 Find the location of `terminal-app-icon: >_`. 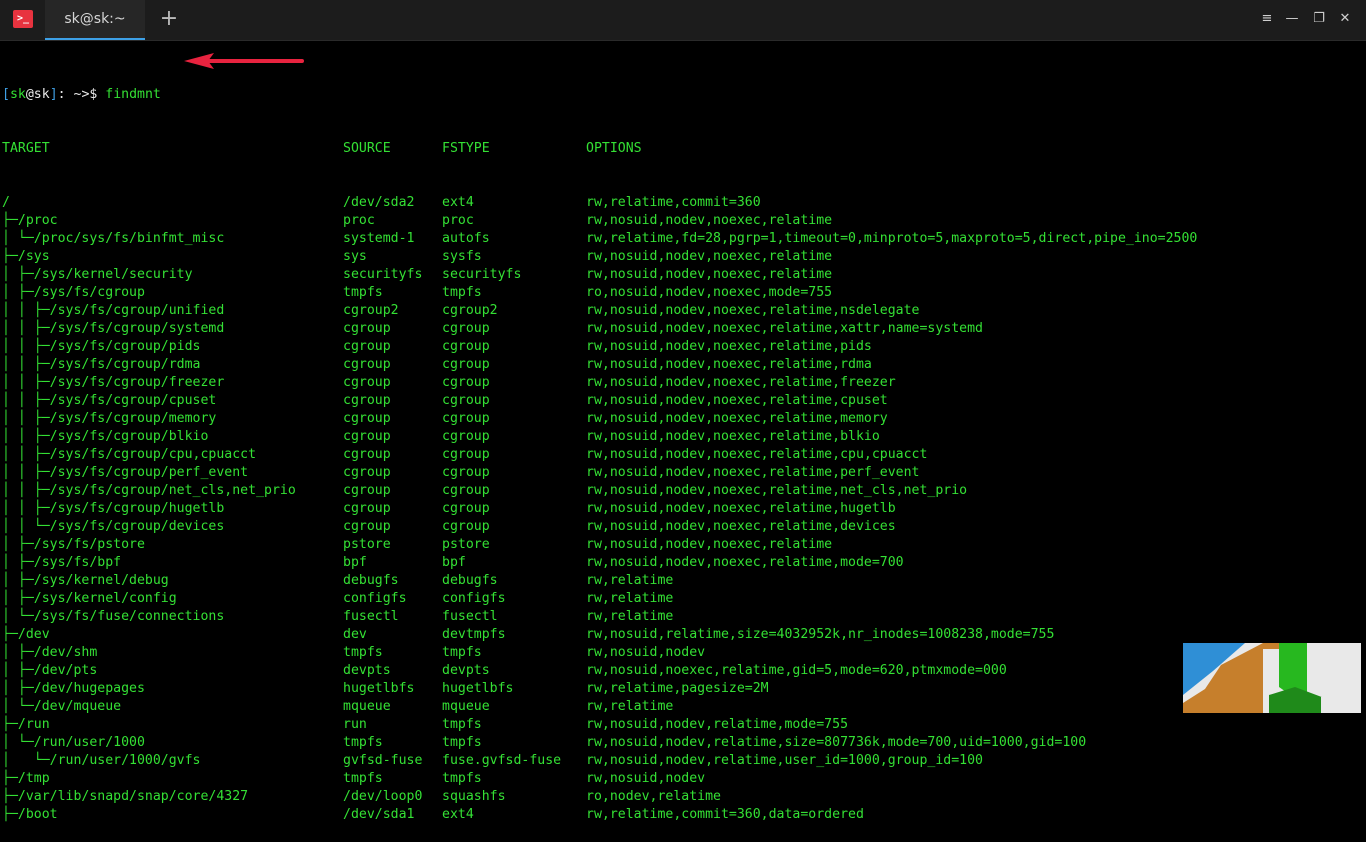

terminal-app-icon: >_ is located at coordinates (23, 19).